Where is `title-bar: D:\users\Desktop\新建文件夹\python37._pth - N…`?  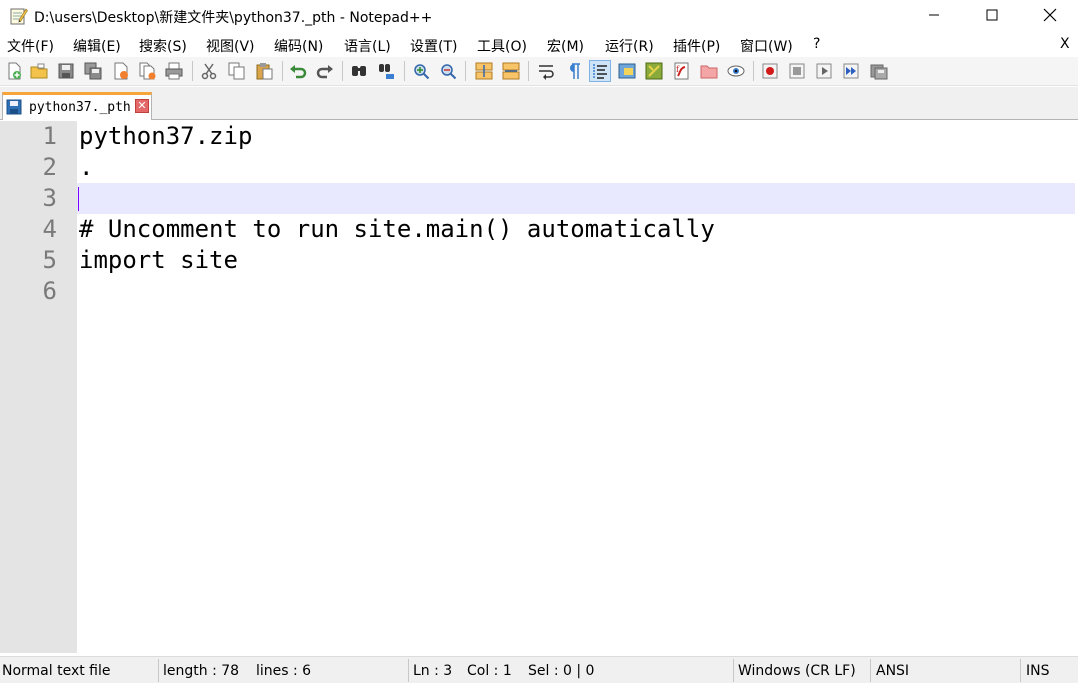 title-bar: D:\users\Desktop\新建文件夹\python37._pth - N… is located at coordinates (539, 16).